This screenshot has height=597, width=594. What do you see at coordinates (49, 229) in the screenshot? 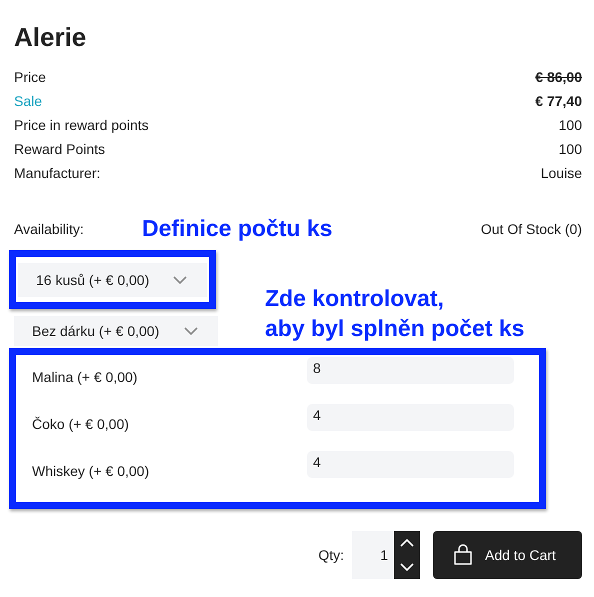
I see `availability-label: Availability:` at bounding box center [49, 229].